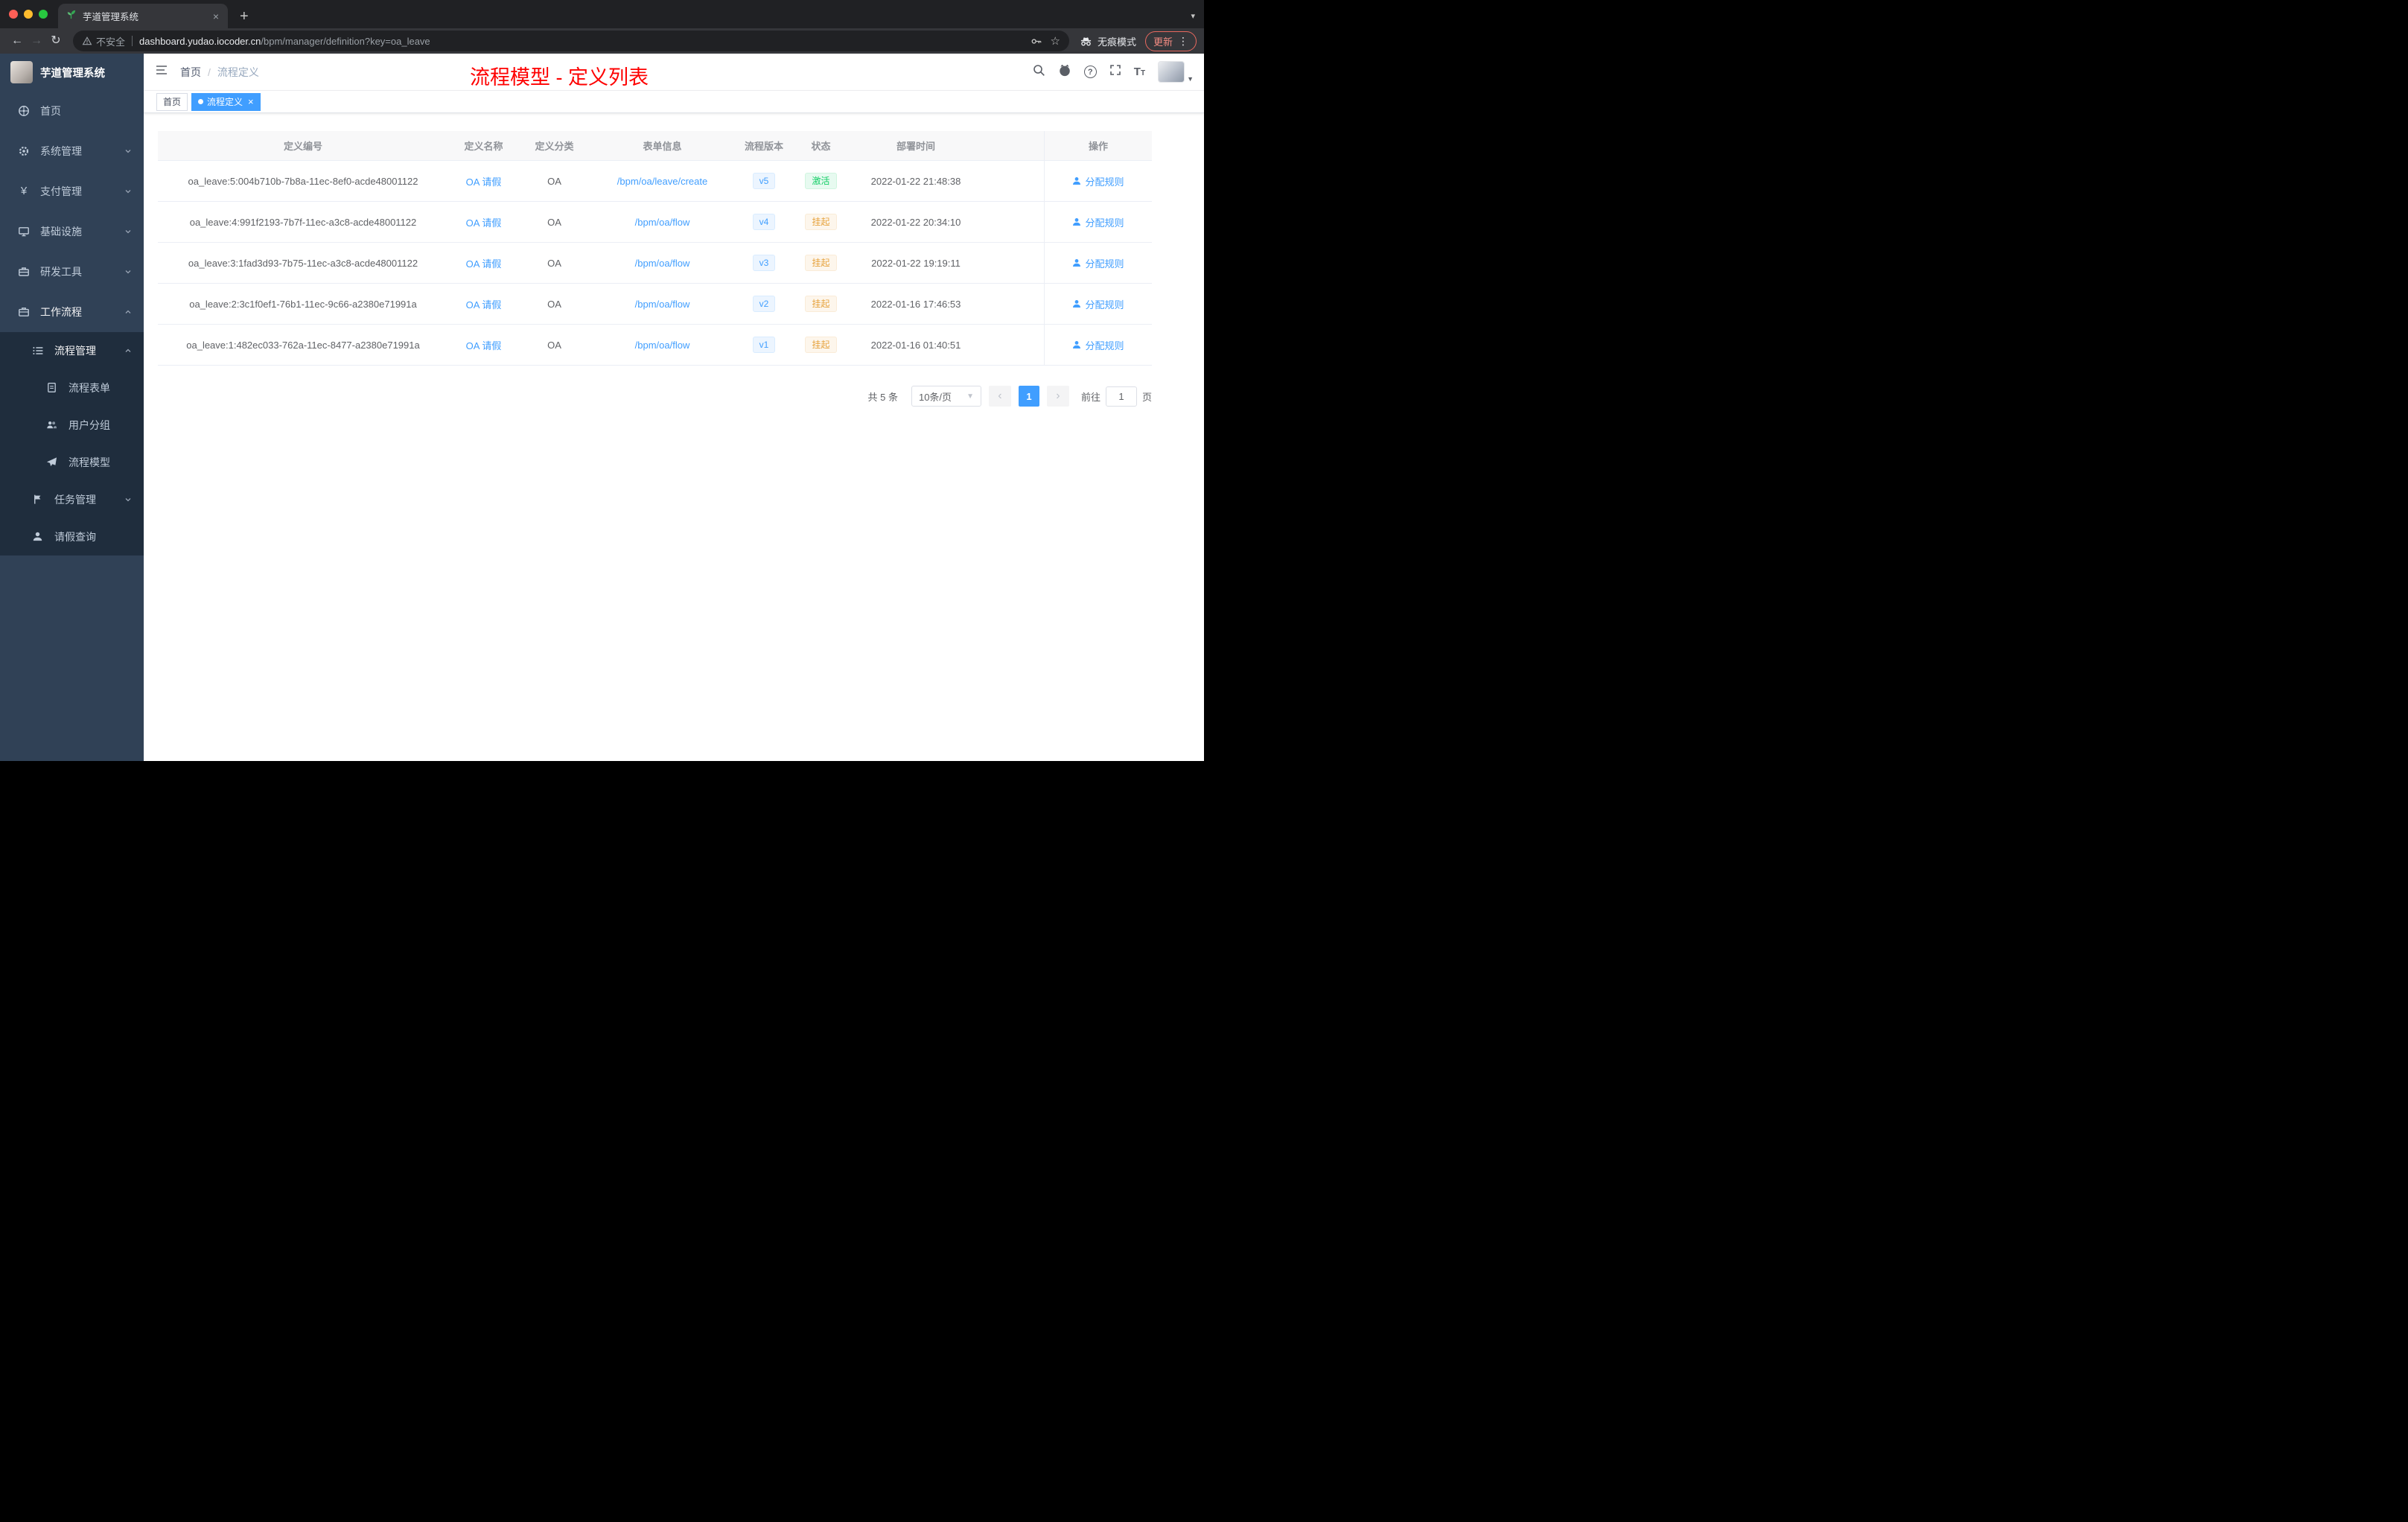 The image size is (2408, 1522). I want to click on version-tag: v3, so click(764, 263).